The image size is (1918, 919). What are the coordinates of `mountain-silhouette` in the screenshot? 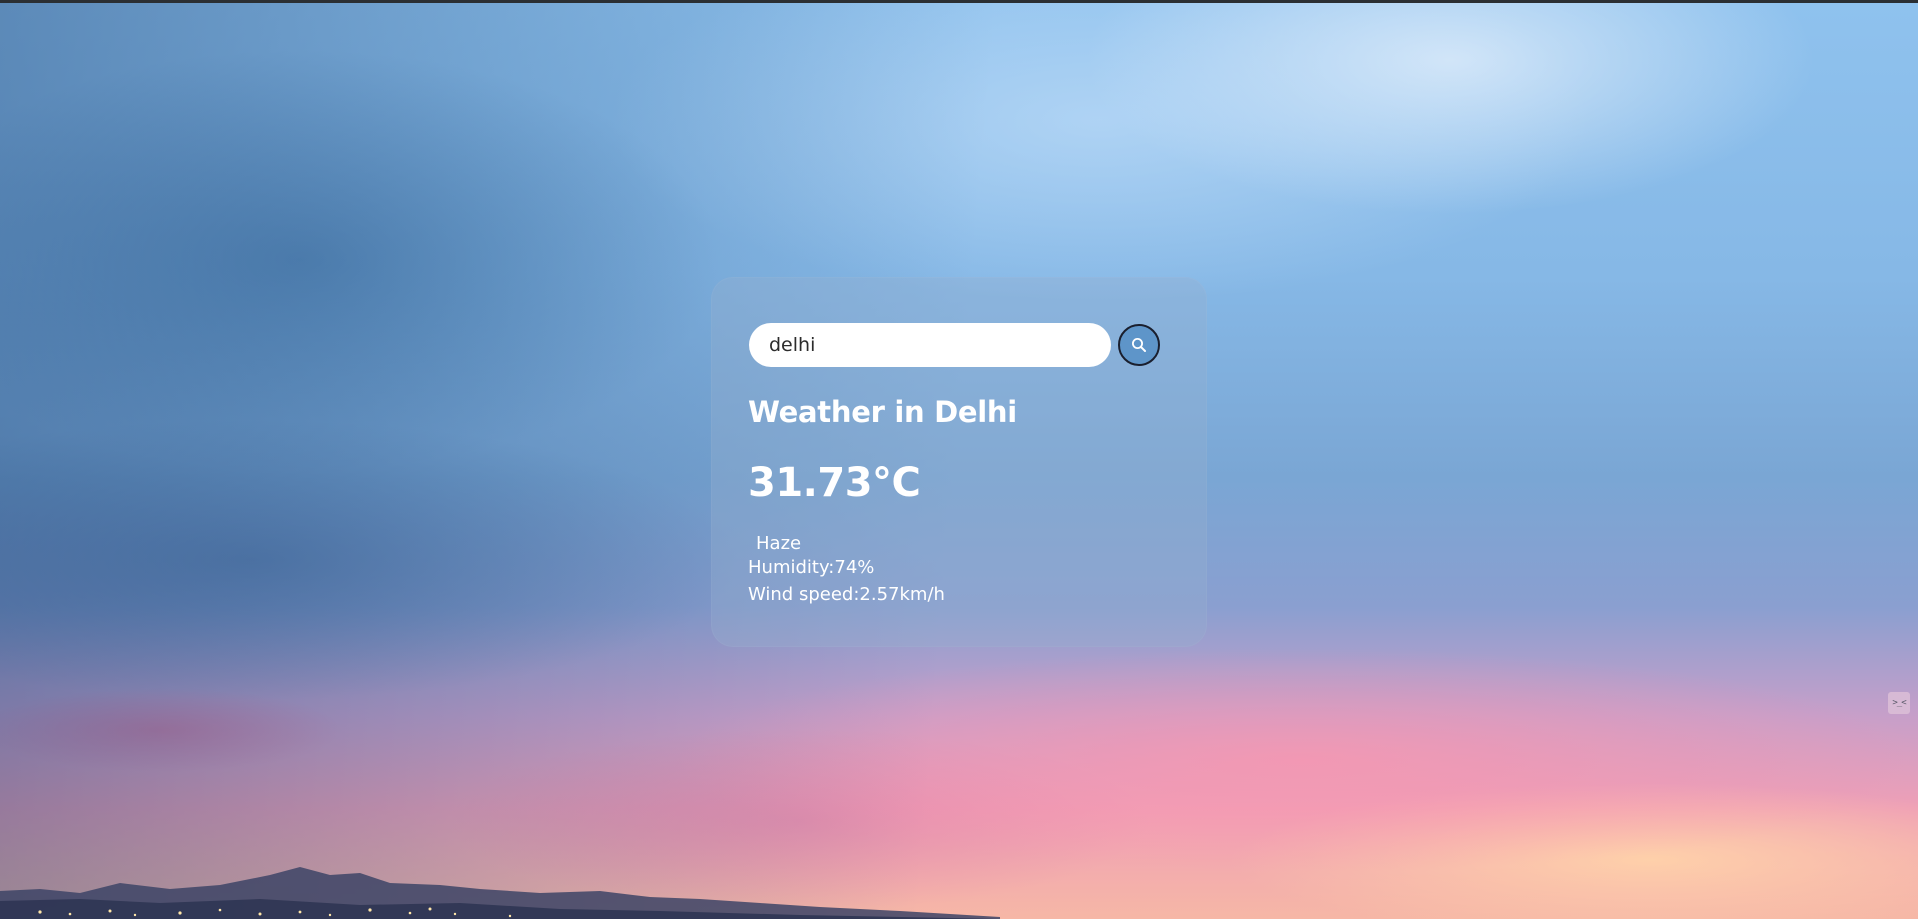 It's located at (500, 893).